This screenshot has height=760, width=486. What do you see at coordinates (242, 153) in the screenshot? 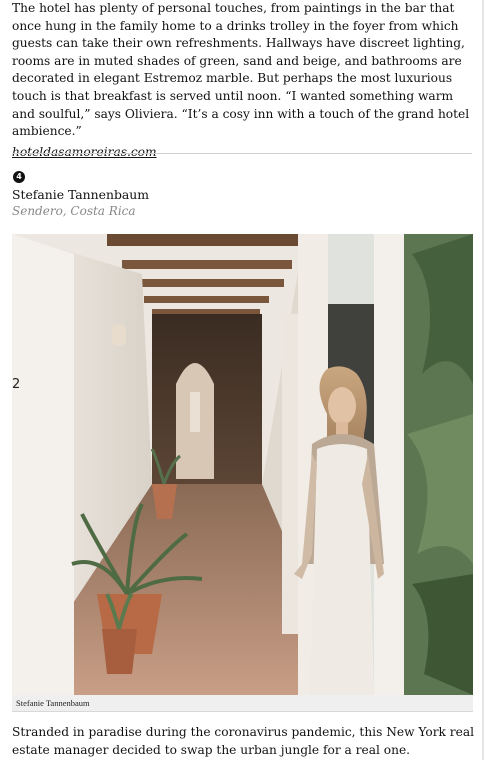
I see `section-divider` at bounding box center [242, 153].